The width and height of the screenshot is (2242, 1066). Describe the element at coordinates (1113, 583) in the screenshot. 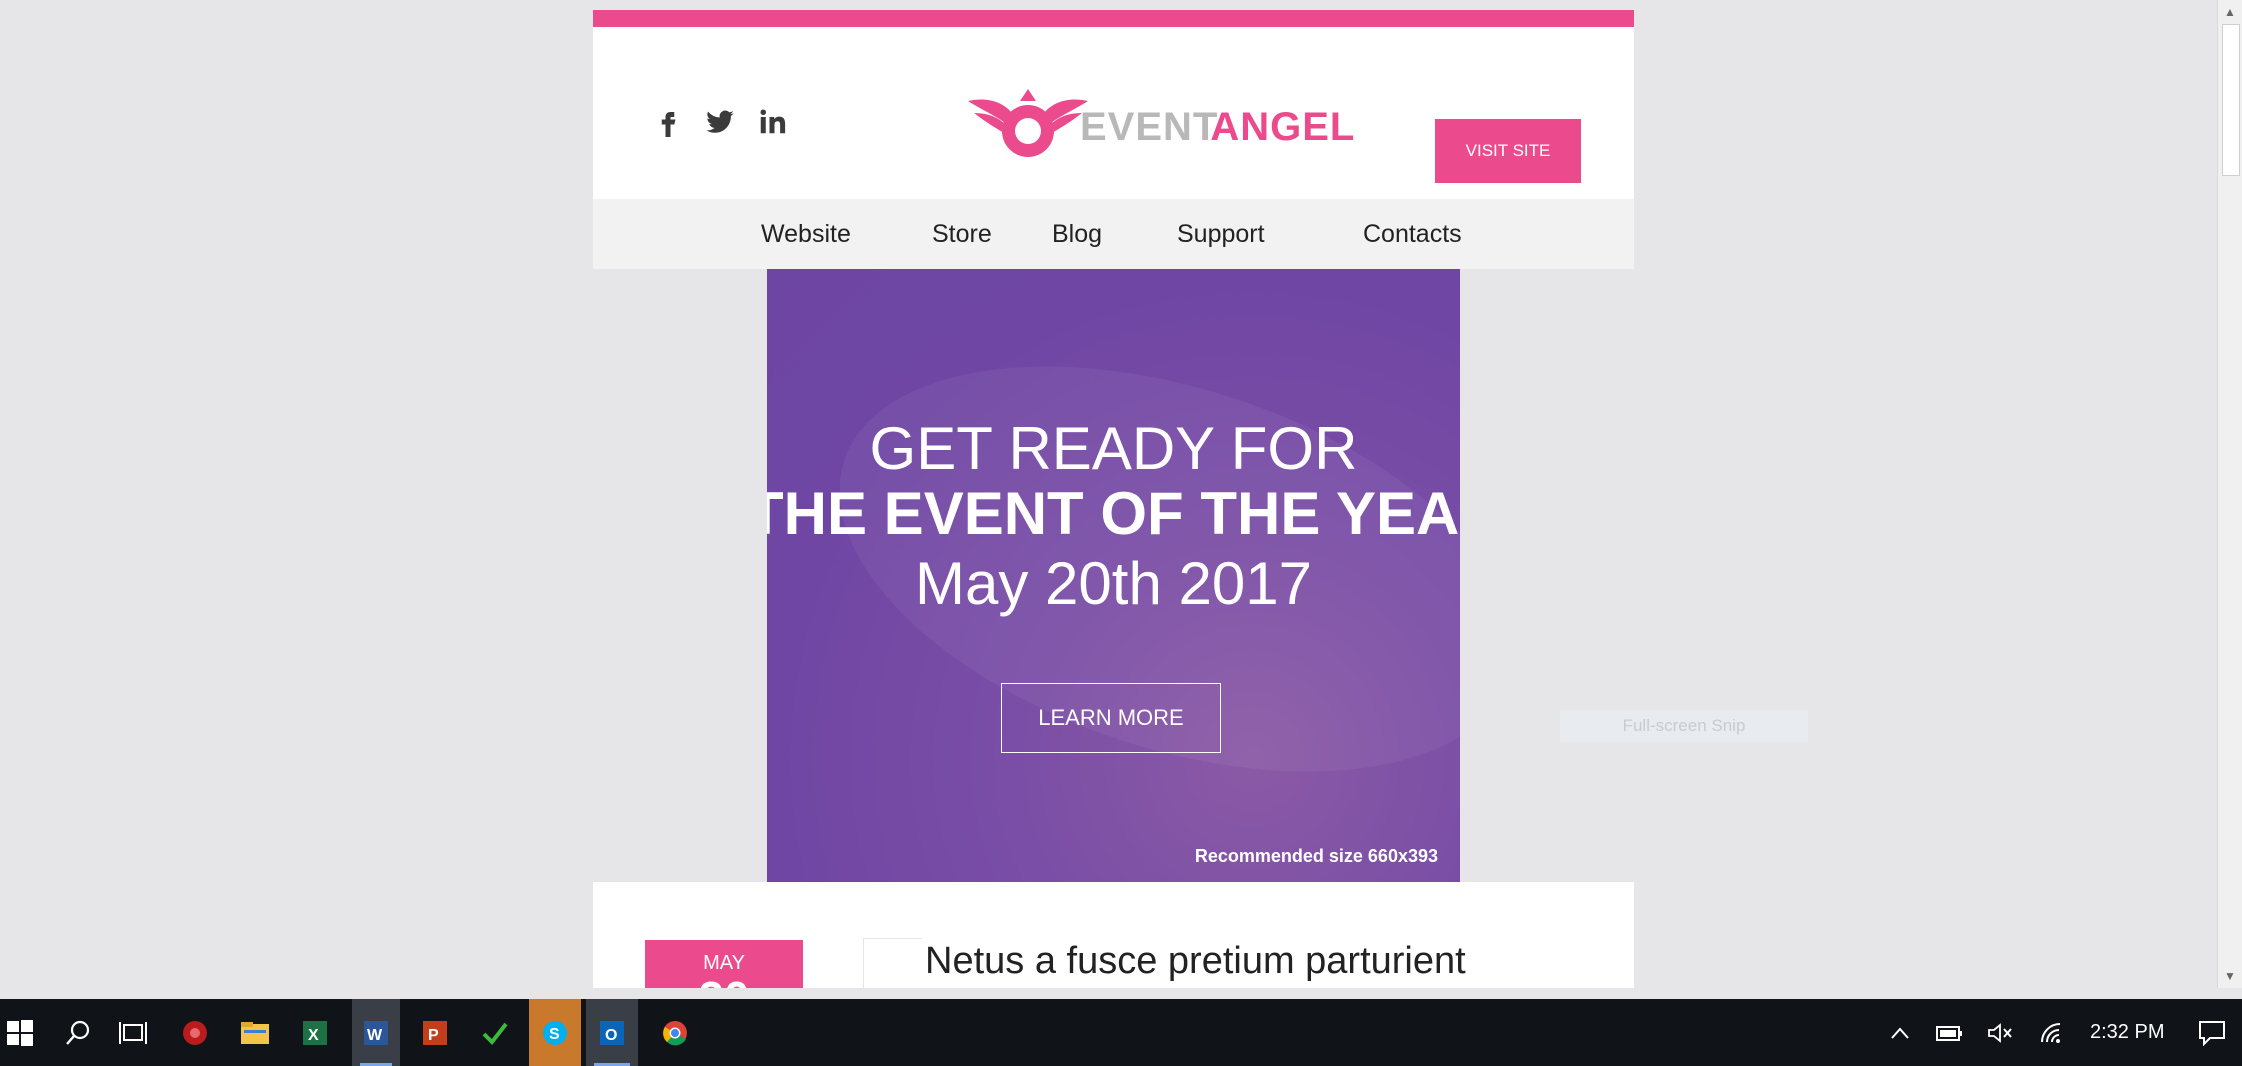

I see `hero-date: May 20th 2017` at that location.